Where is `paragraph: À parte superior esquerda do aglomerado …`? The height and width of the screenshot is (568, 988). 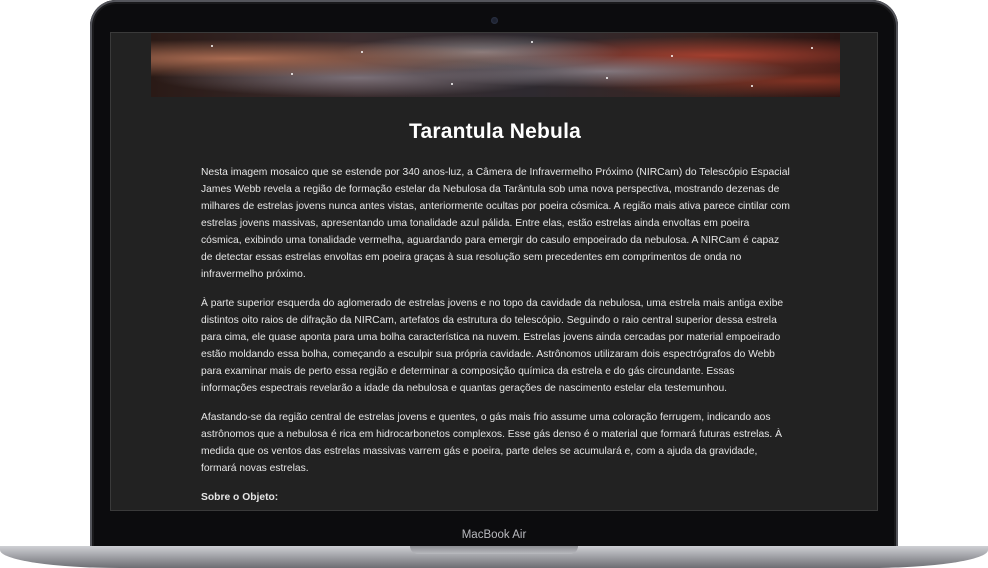
paragraph: À parte superior esquerda do aglomerado … is located at coordinates (492, 346).